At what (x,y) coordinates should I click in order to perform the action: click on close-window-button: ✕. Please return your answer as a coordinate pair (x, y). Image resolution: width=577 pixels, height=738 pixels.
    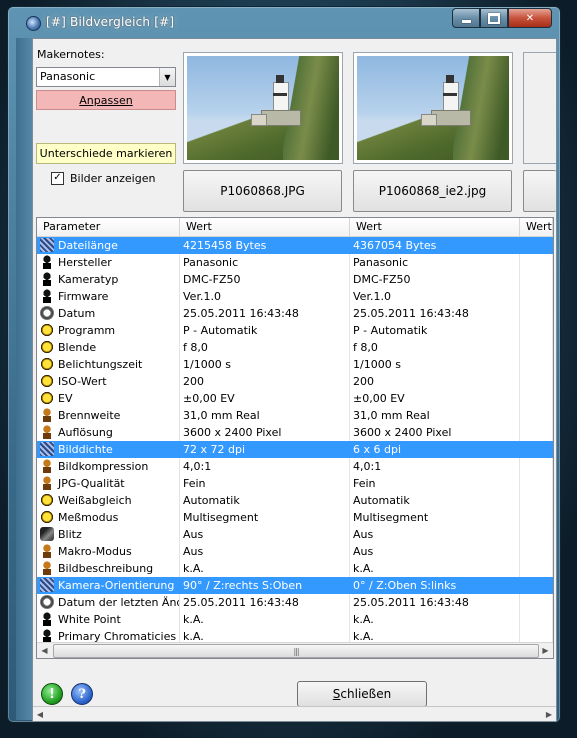
    Looking at the image, I should click on (530, 18).